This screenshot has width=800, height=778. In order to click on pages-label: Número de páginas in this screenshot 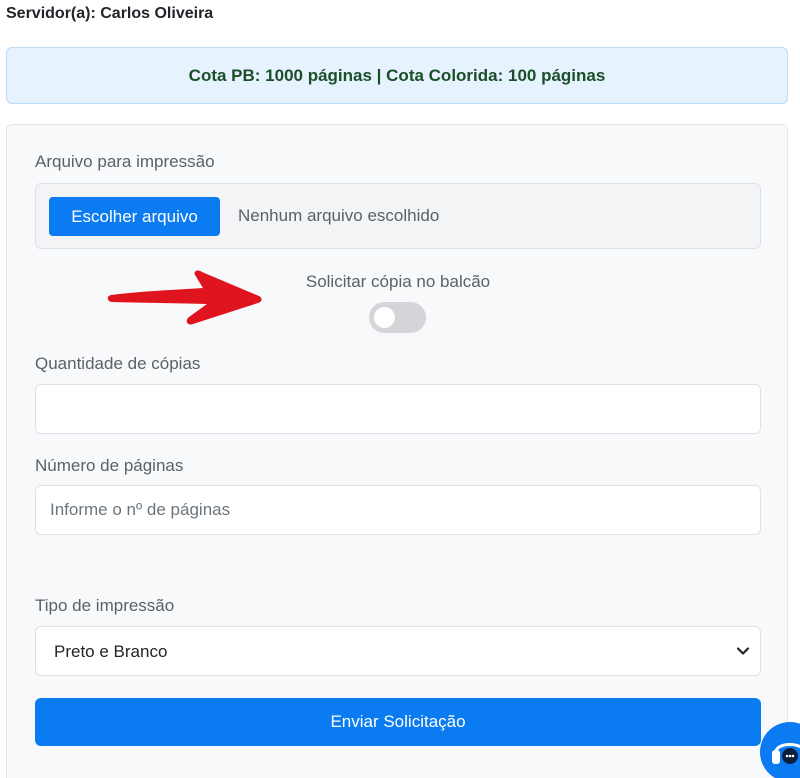, I will do `click(109, 465)`.